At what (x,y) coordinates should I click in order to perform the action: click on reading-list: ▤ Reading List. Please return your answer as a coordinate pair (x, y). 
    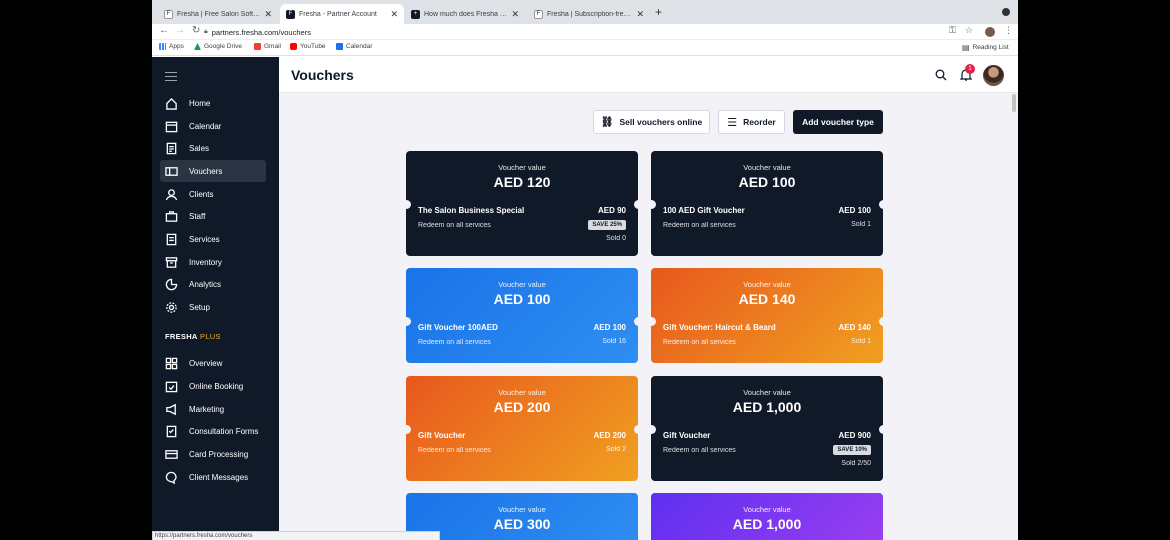
    Looking at the image, I should click on (985, 47).